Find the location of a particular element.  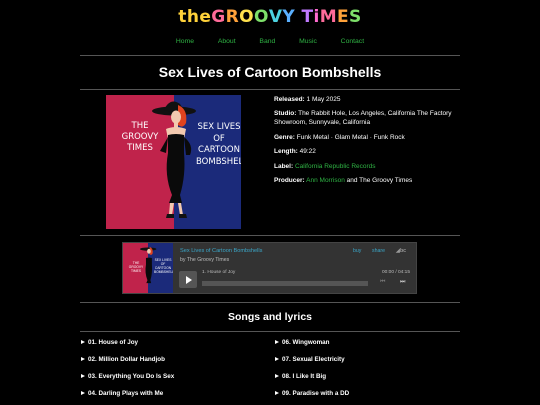

share-link: share is located at coordinates (378, 251).